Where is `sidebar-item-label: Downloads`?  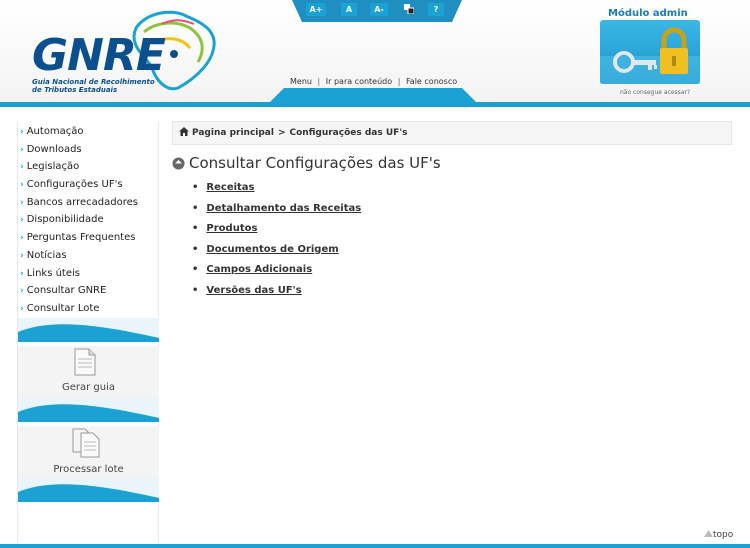
sidebar-item-label: Downloads is located at coordinates (54, 149).